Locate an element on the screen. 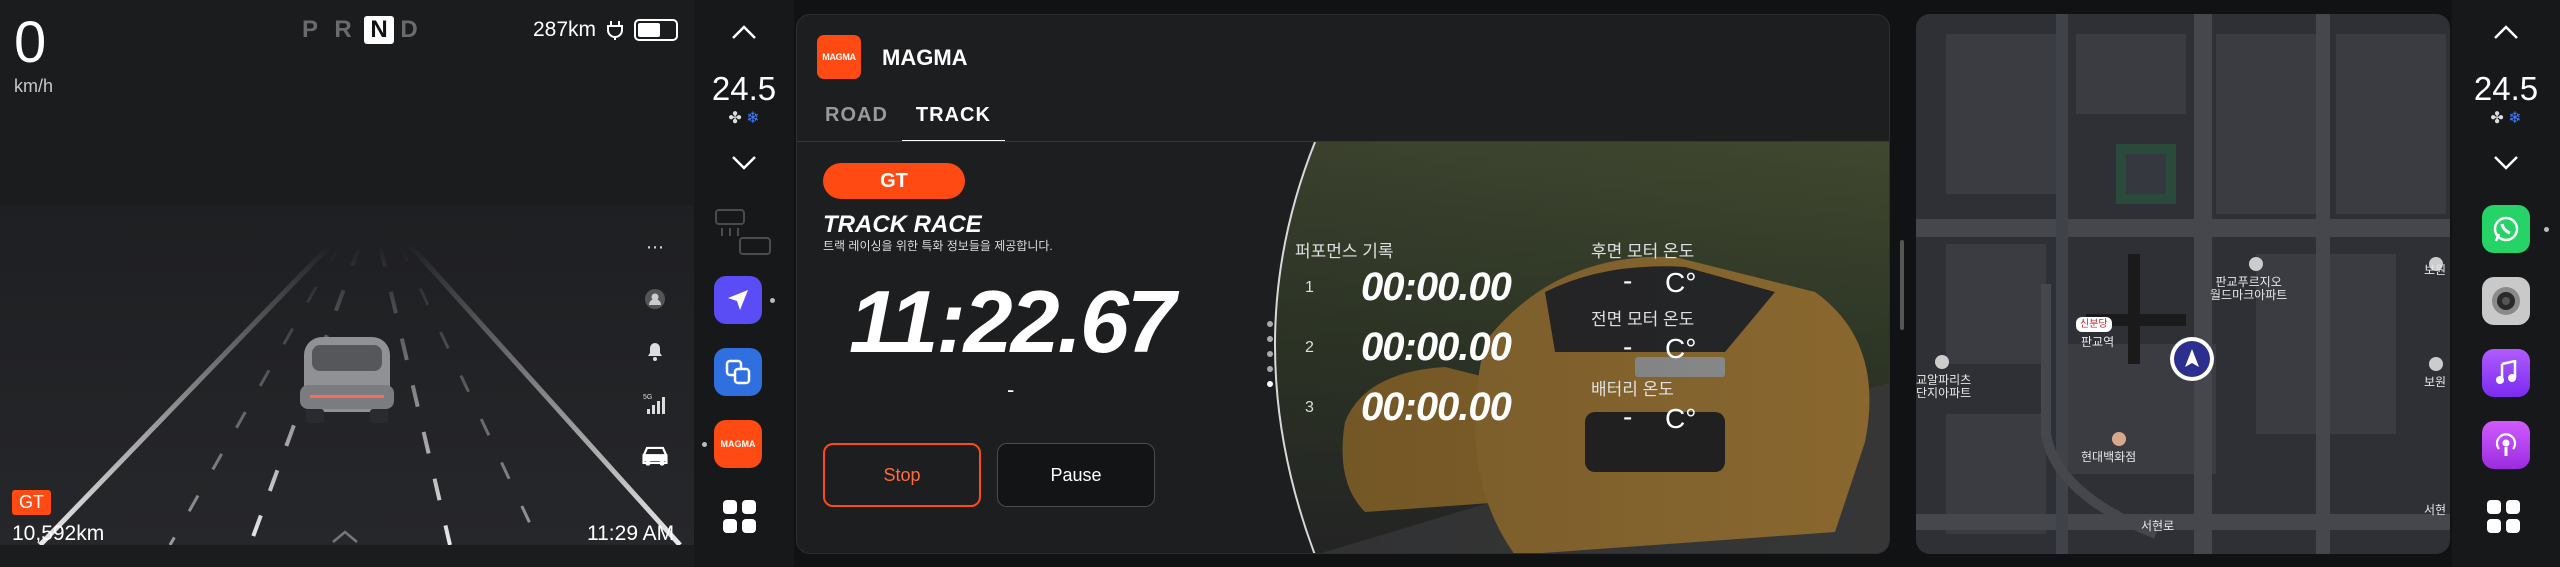 The height and width of the screenshot is (567, 2560). tab-track: TRACK is located at coordinates (953, 121).